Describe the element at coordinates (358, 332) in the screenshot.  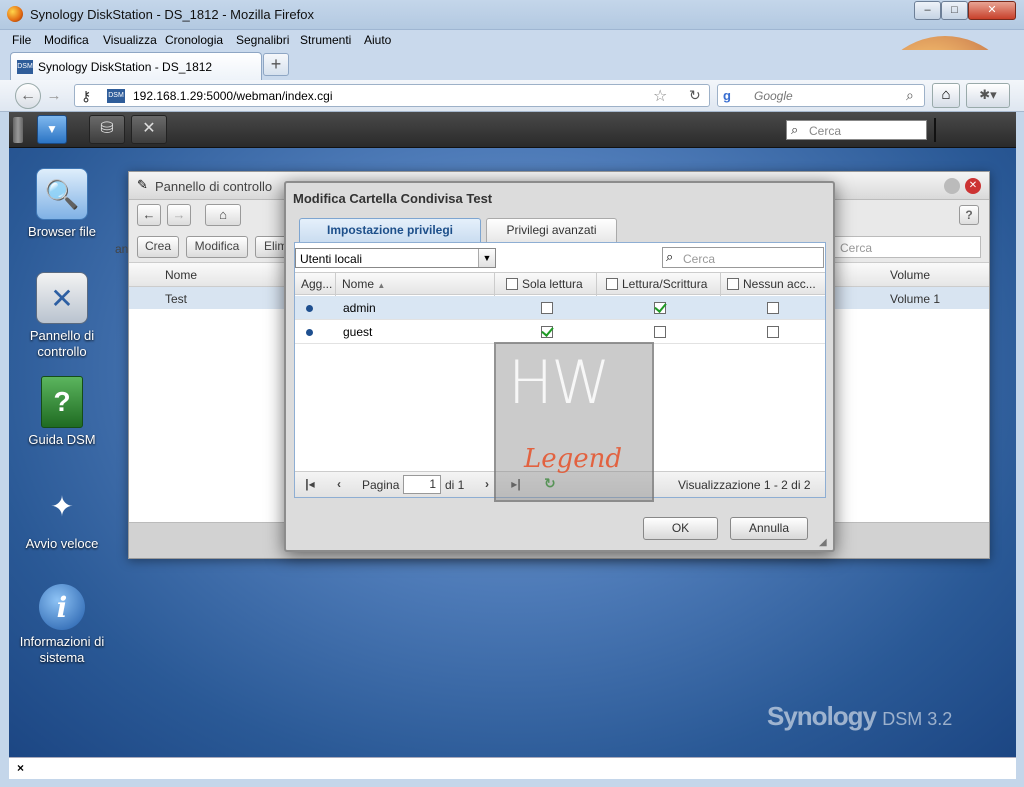
I see `row-user-name: guest` at that location.